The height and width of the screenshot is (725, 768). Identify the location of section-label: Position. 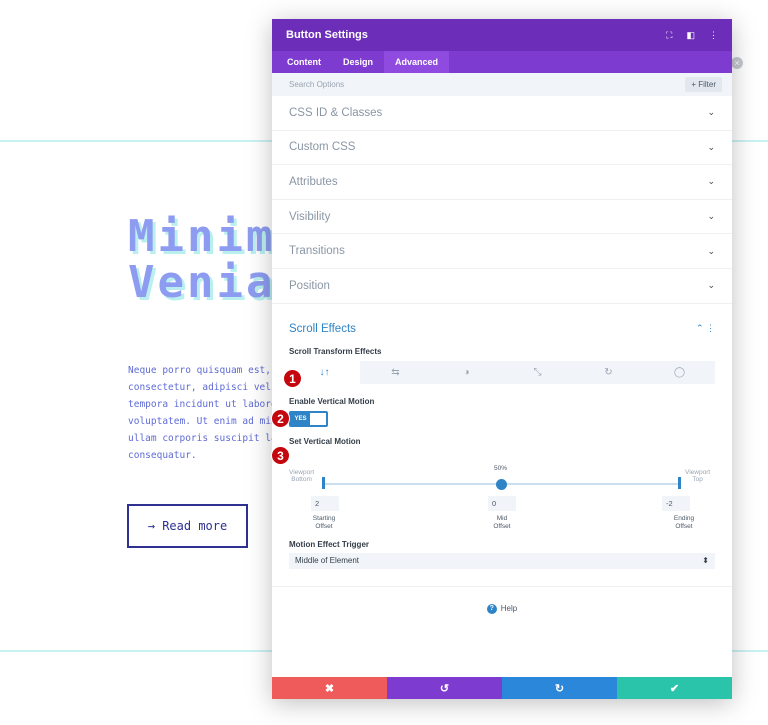
(309, 285).